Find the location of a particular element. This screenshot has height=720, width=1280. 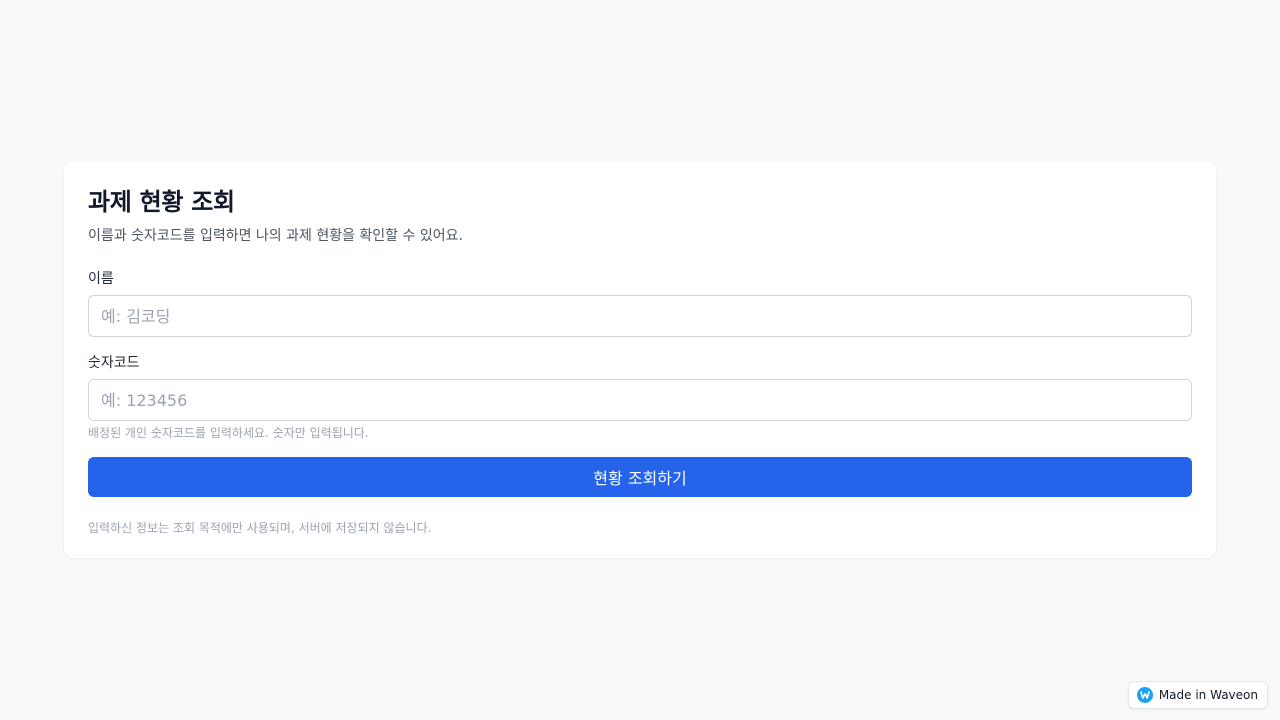

page-title: 과제 현황 조회 is located at coordinates (161, 202).